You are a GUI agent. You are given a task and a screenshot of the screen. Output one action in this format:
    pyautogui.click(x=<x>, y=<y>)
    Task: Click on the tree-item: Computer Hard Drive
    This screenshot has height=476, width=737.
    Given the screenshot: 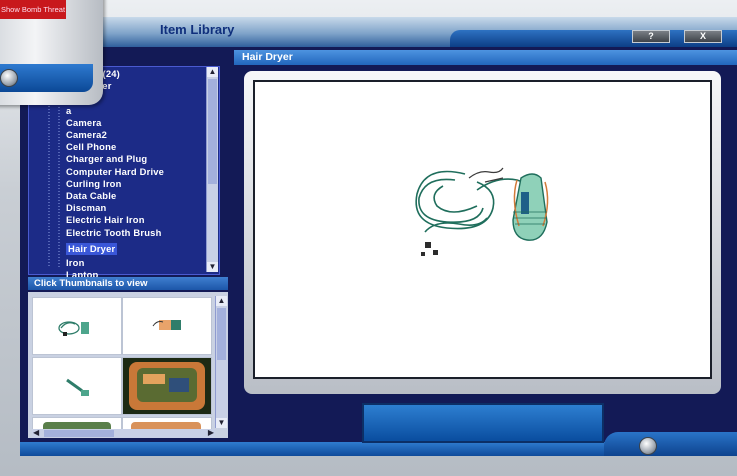 What is the action you would take?
    pyautogui.click(x=136, y=172)
    